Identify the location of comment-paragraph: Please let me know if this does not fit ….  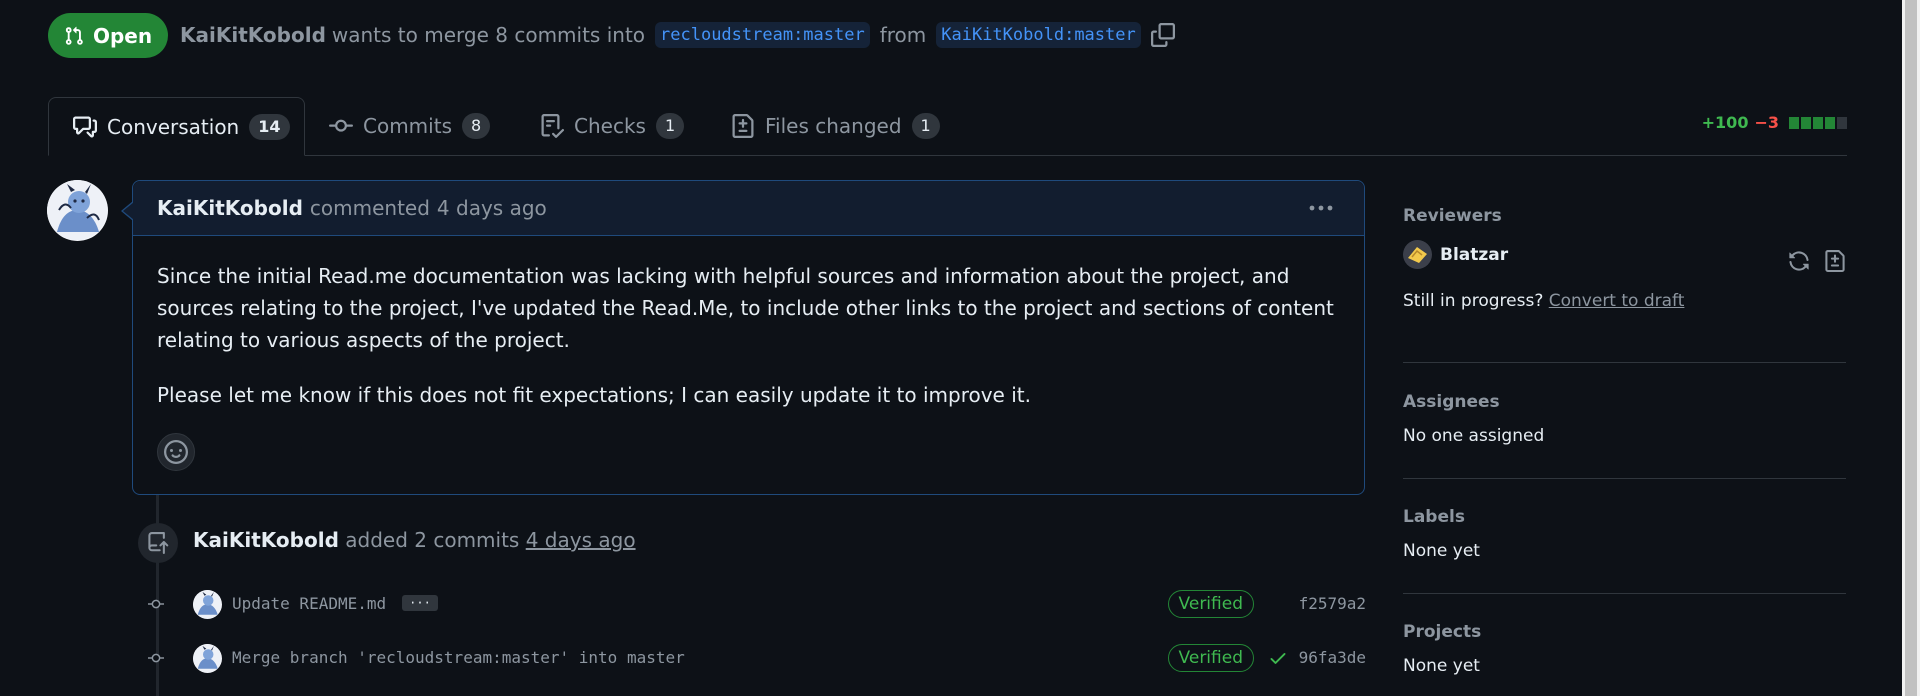
(594, 395).